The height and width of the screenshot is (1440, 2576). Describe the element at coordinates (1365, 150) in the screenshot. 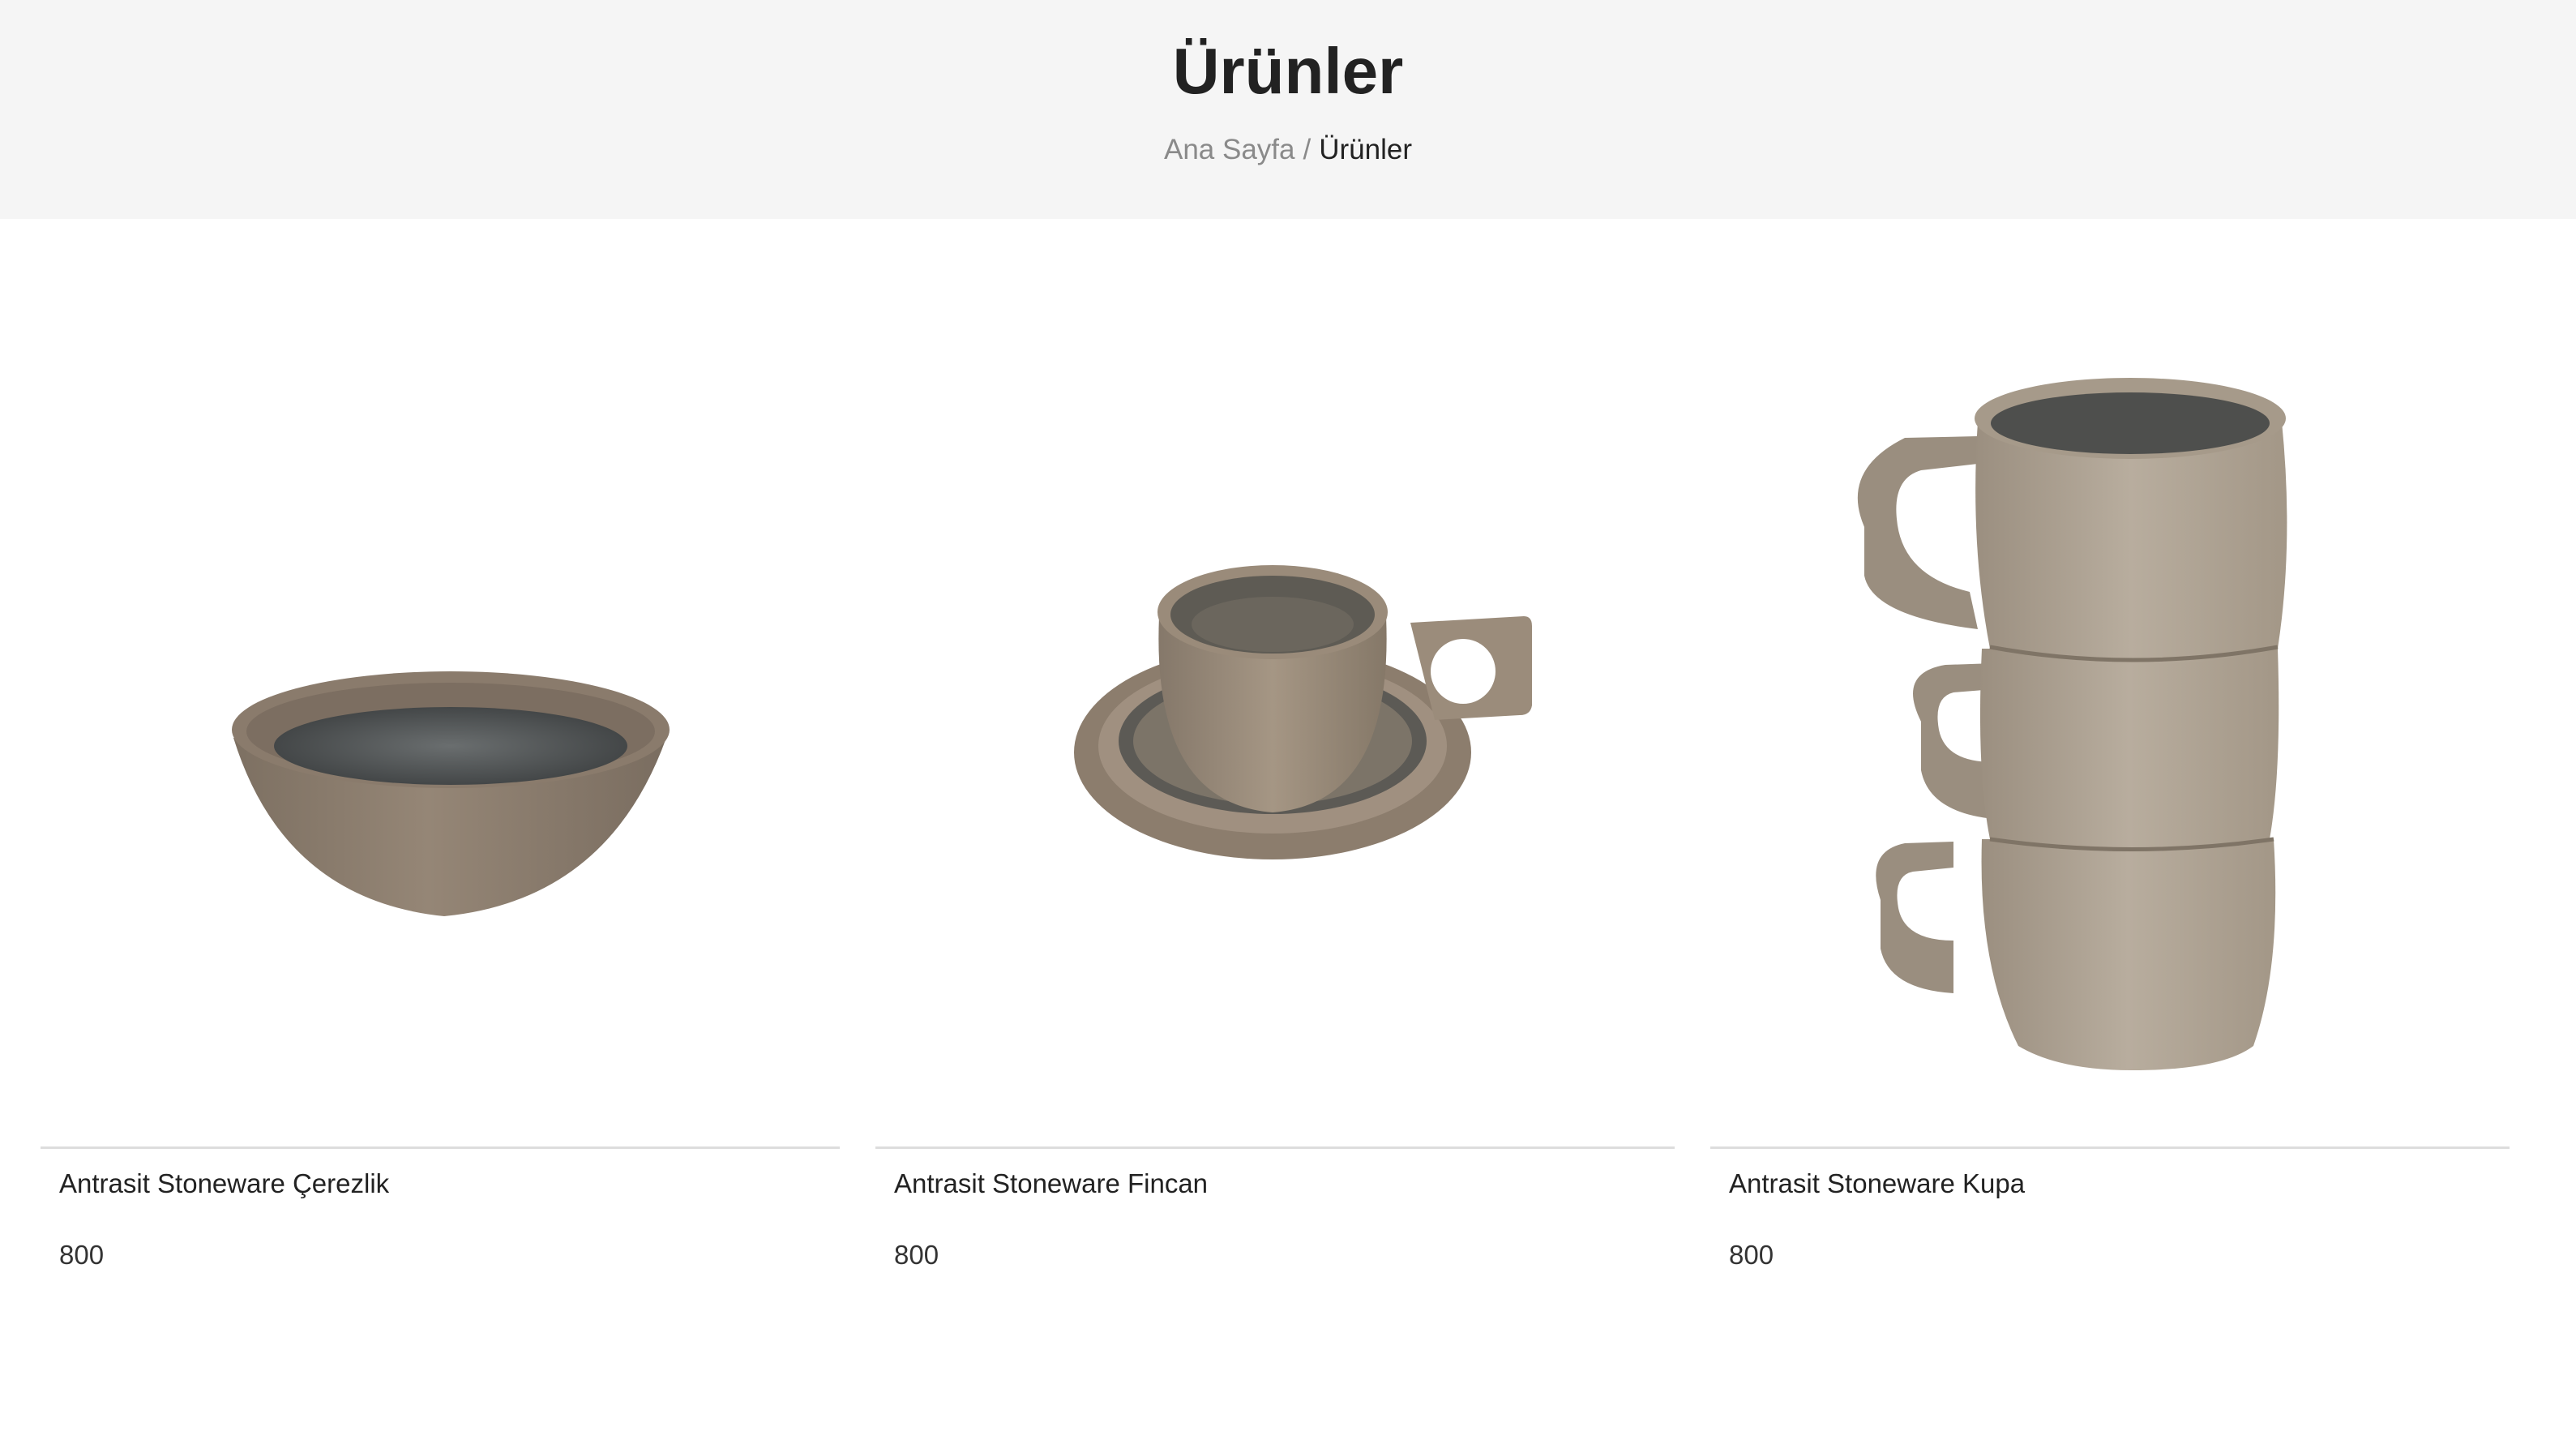

I see `breadcrumb-current: Ürünler` at that location.